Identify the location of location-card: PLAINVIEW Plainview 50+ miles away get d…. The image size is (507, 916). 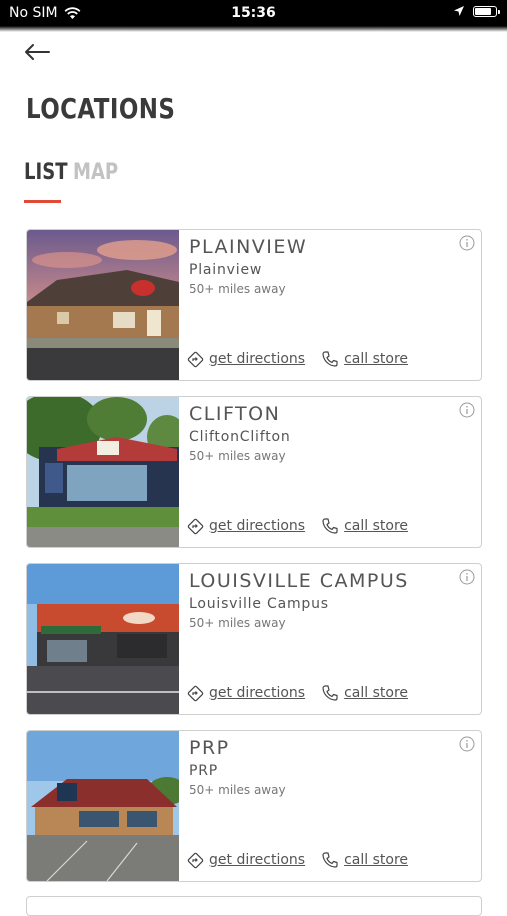
(254, 305).